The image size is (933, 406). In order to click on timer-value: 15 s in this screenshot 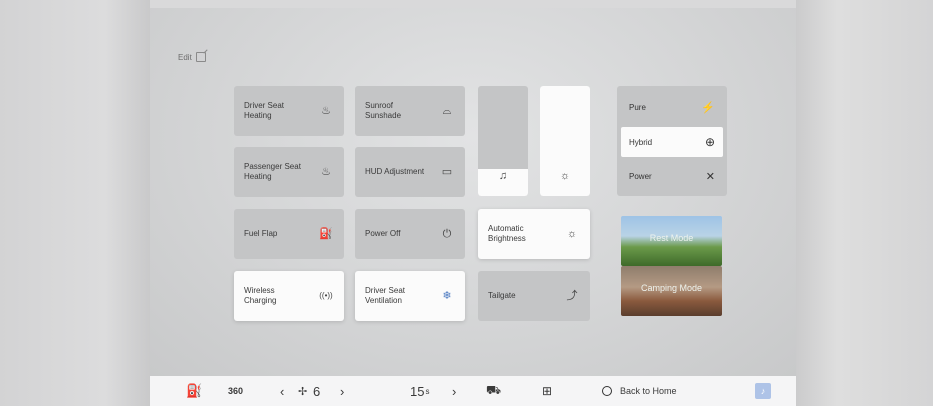, I will do `click(419, 391)`.